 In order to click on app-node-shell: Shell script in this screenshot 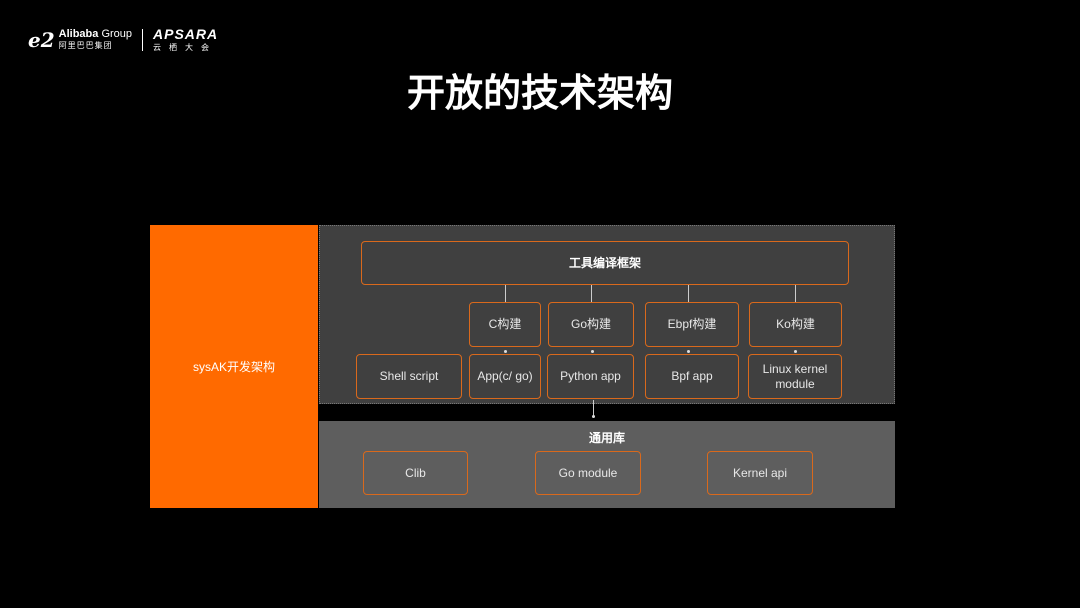, I will do `click(409, 376)`.